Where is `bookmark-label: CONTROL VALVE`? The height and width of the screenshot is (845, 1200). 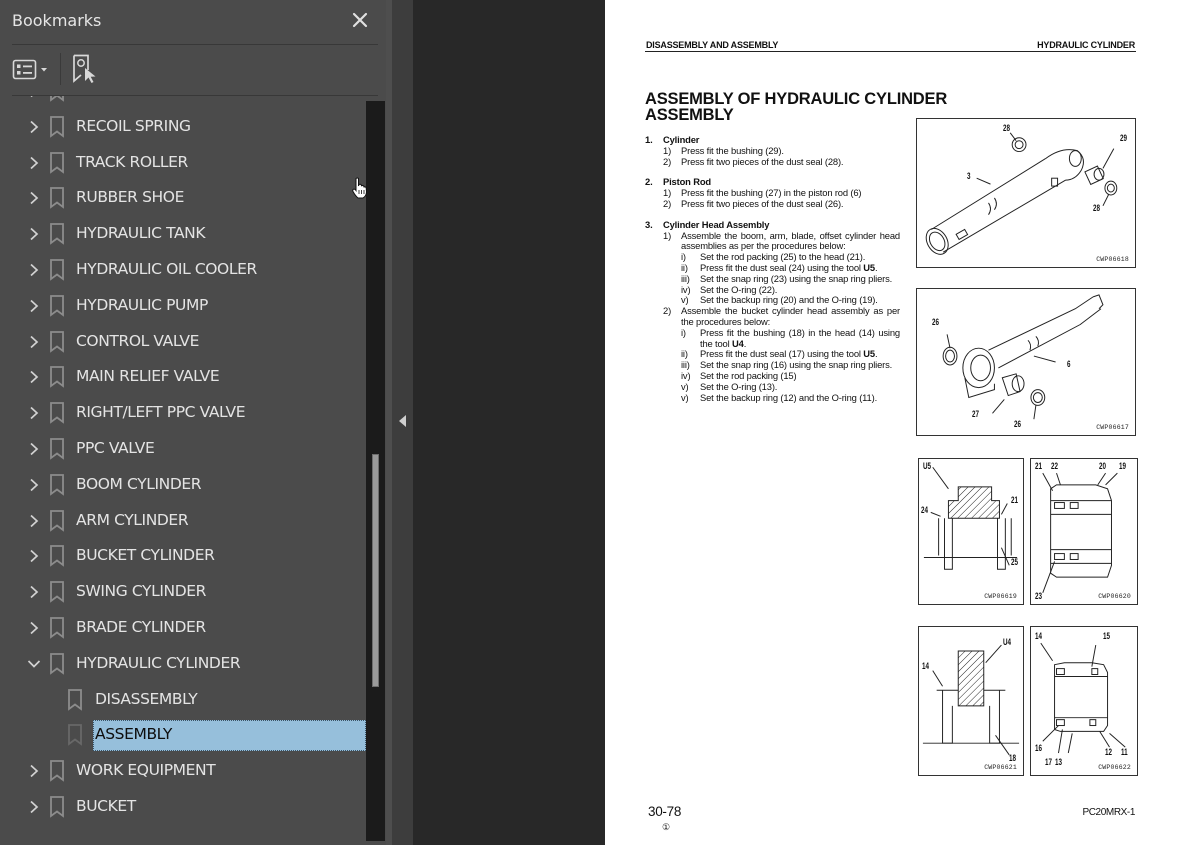
bookmark-label: CONTROL VALVE is located at coordinates (137, 340).